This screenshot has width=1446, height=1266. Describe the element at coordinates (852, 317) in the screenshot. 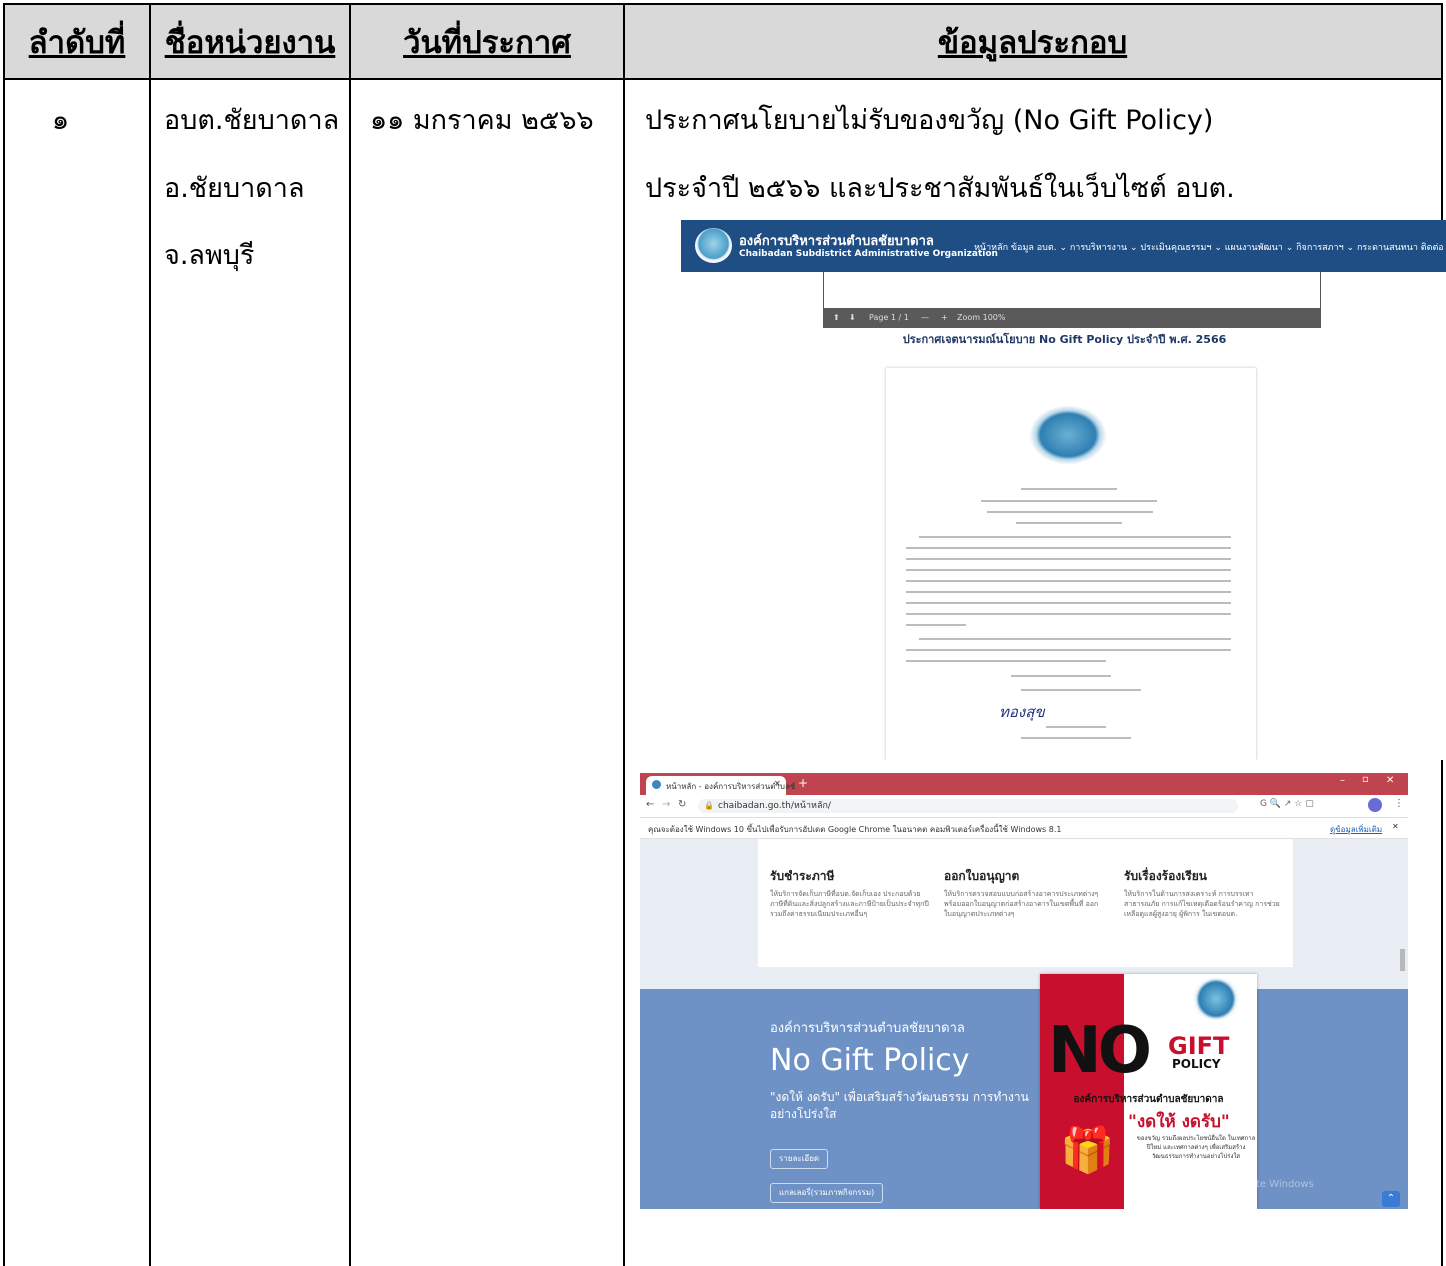

I see `arrow-down-icon: ⬇` at that location.